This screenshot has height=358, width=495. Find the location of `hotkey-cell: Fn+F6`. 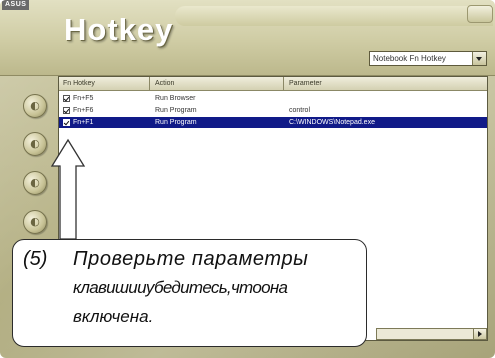

hotkey-cell: Fn+F6 is located at coordinates (83, 110).